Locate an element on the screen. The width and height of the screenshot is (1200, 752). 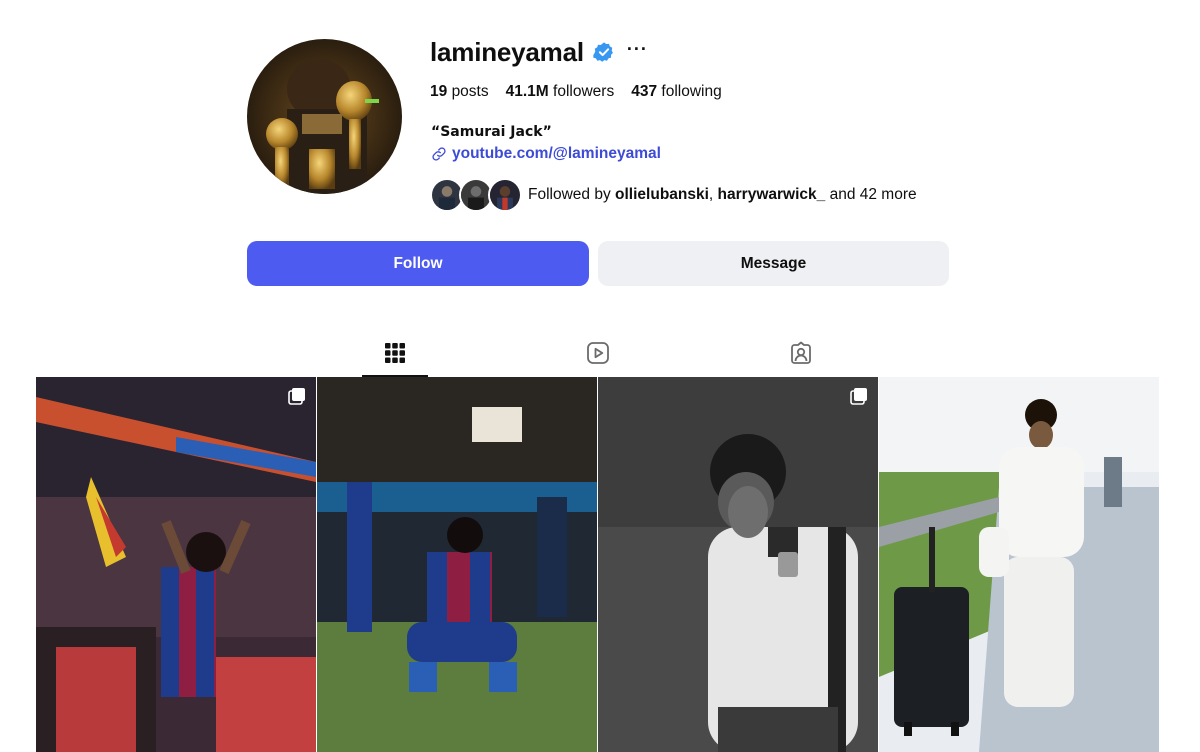
username-row: lamineyamal ··· is located at coordinates (539, 52).